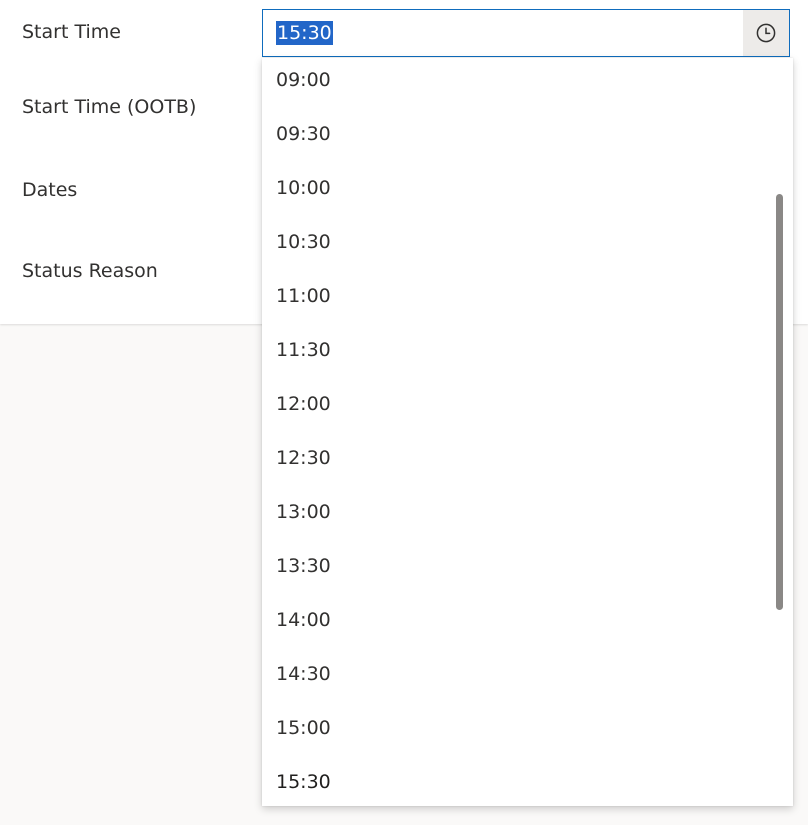 This screenshot has width=808, height=825. I want to click on time-option-1500: 15:00, so click(303, 743).